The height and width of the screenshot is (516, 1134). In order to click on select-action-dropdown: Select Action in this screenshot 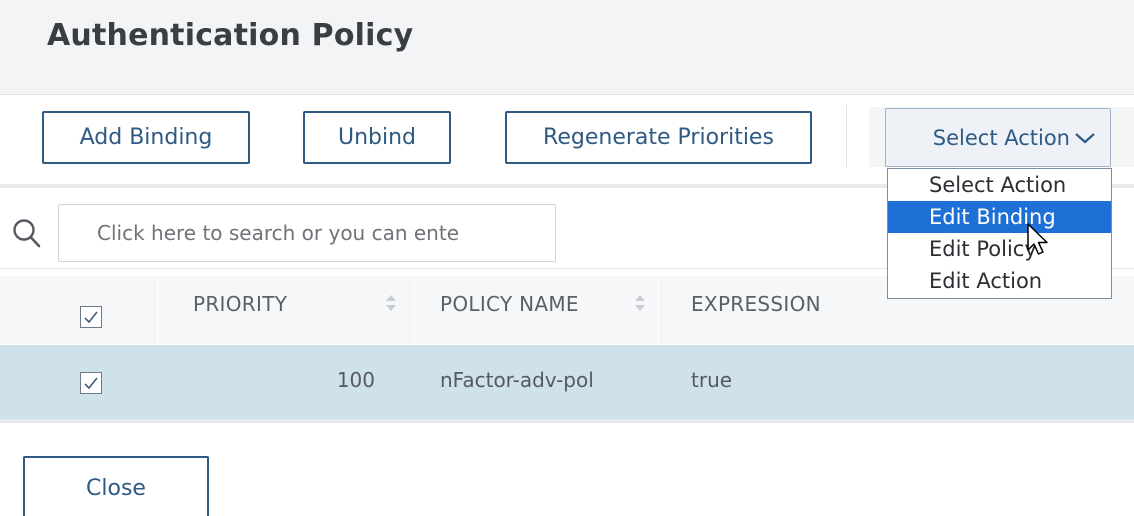, I will do `click(998, 137)`.